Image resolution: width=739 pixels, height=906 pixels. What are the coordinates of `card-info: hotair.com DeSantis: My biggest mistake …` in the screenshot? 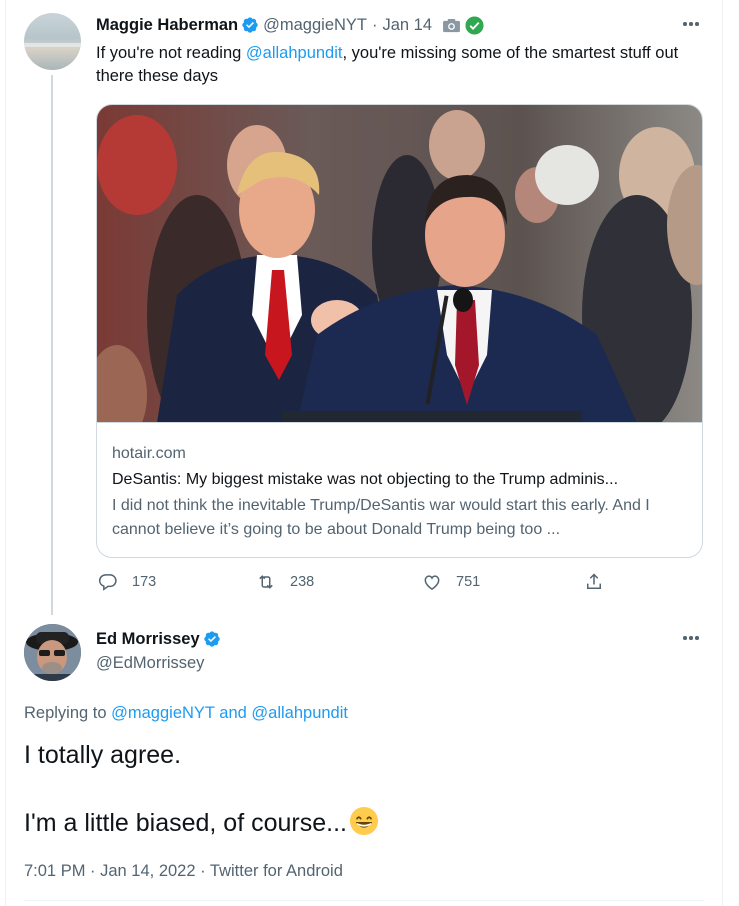 It's located at (402, 492).